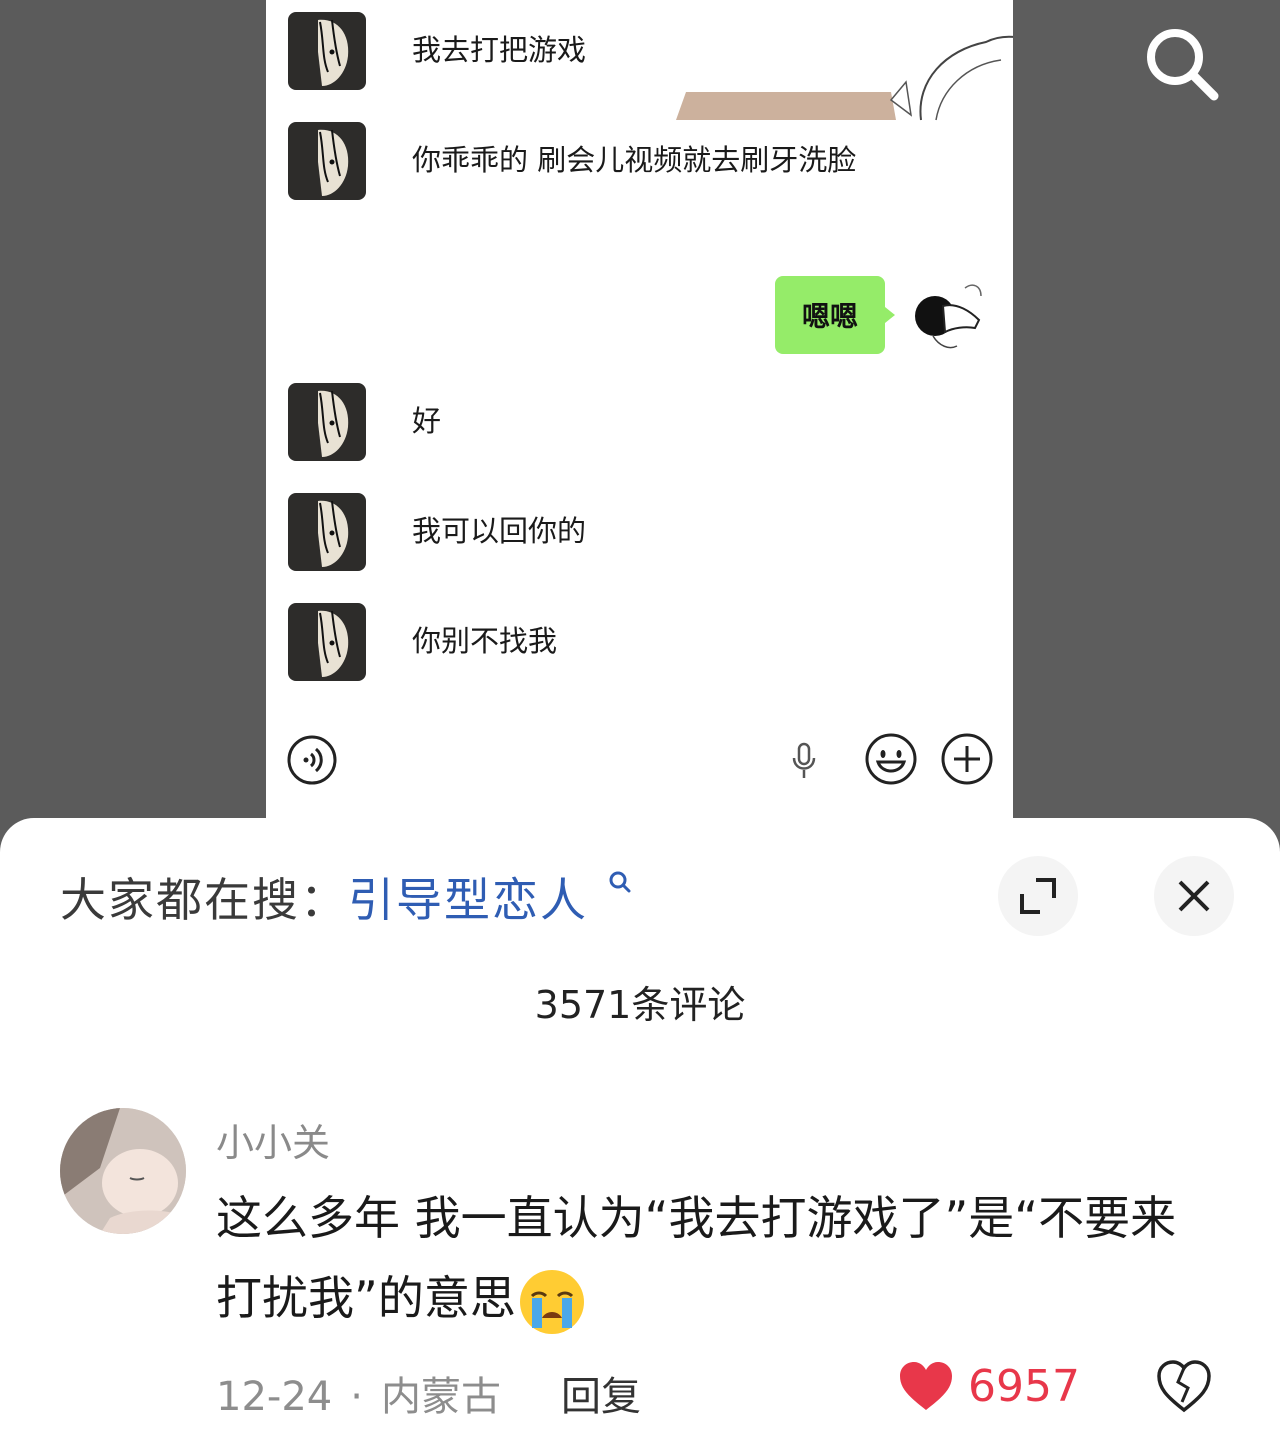 This screenshot has width=1280, height=1436. I want to click on mic-icon, so click(804, 760).